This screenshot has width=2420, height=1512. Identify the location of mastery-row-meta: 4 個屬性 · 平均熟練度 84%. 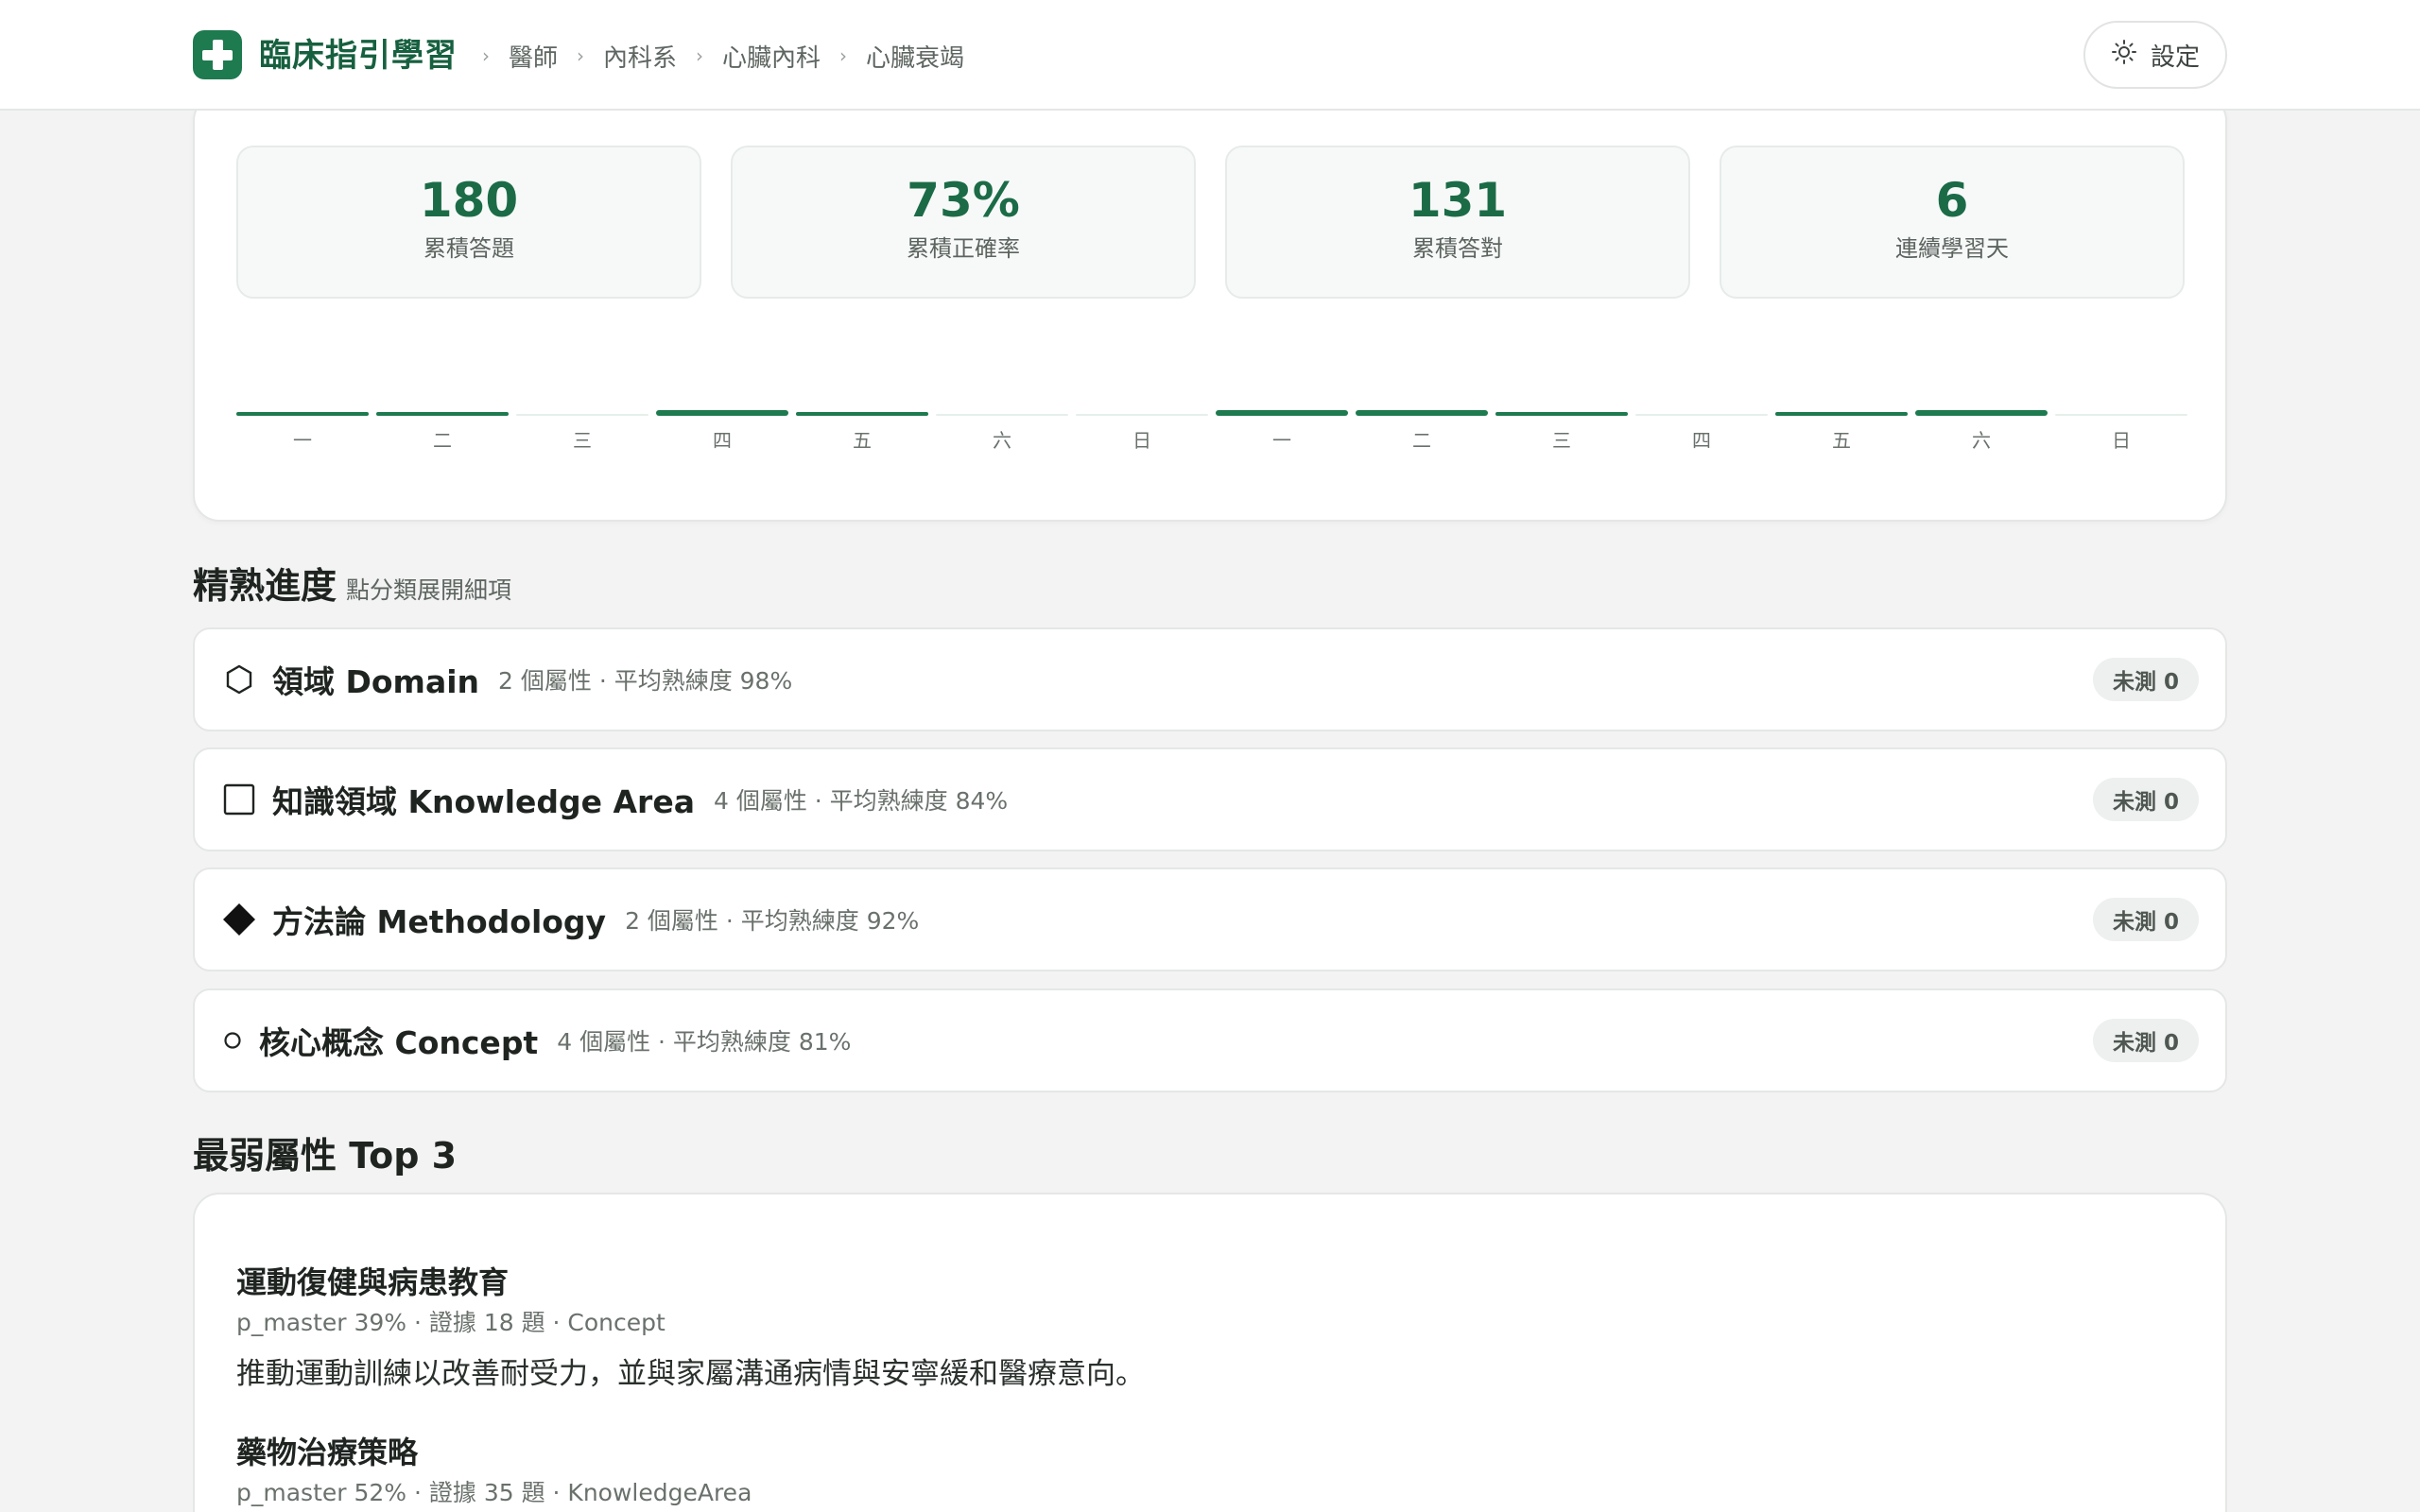
(861, 801).